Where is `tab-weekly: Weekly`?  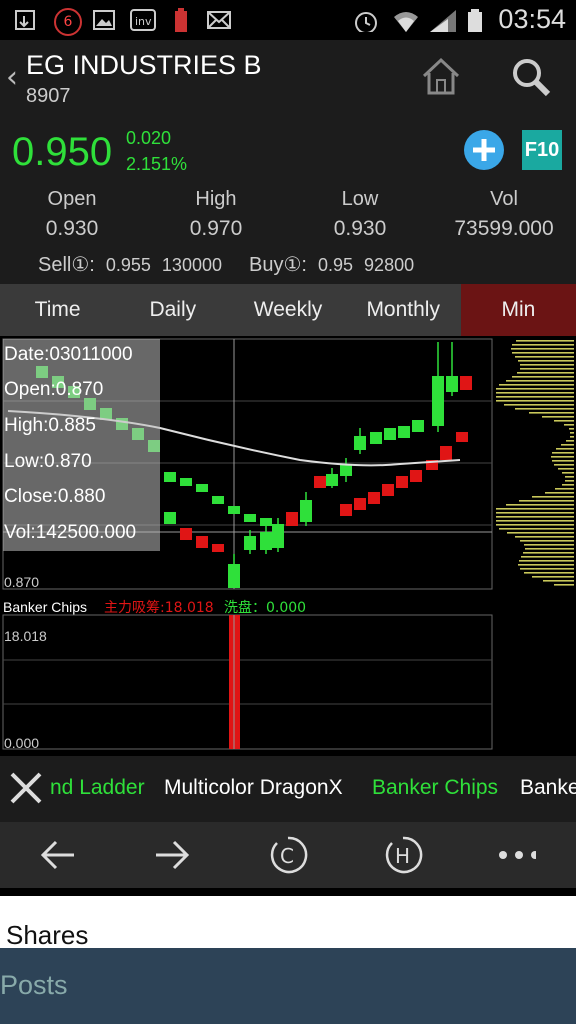
tab-weekly: Weekly is located at coordinates (287, 310).